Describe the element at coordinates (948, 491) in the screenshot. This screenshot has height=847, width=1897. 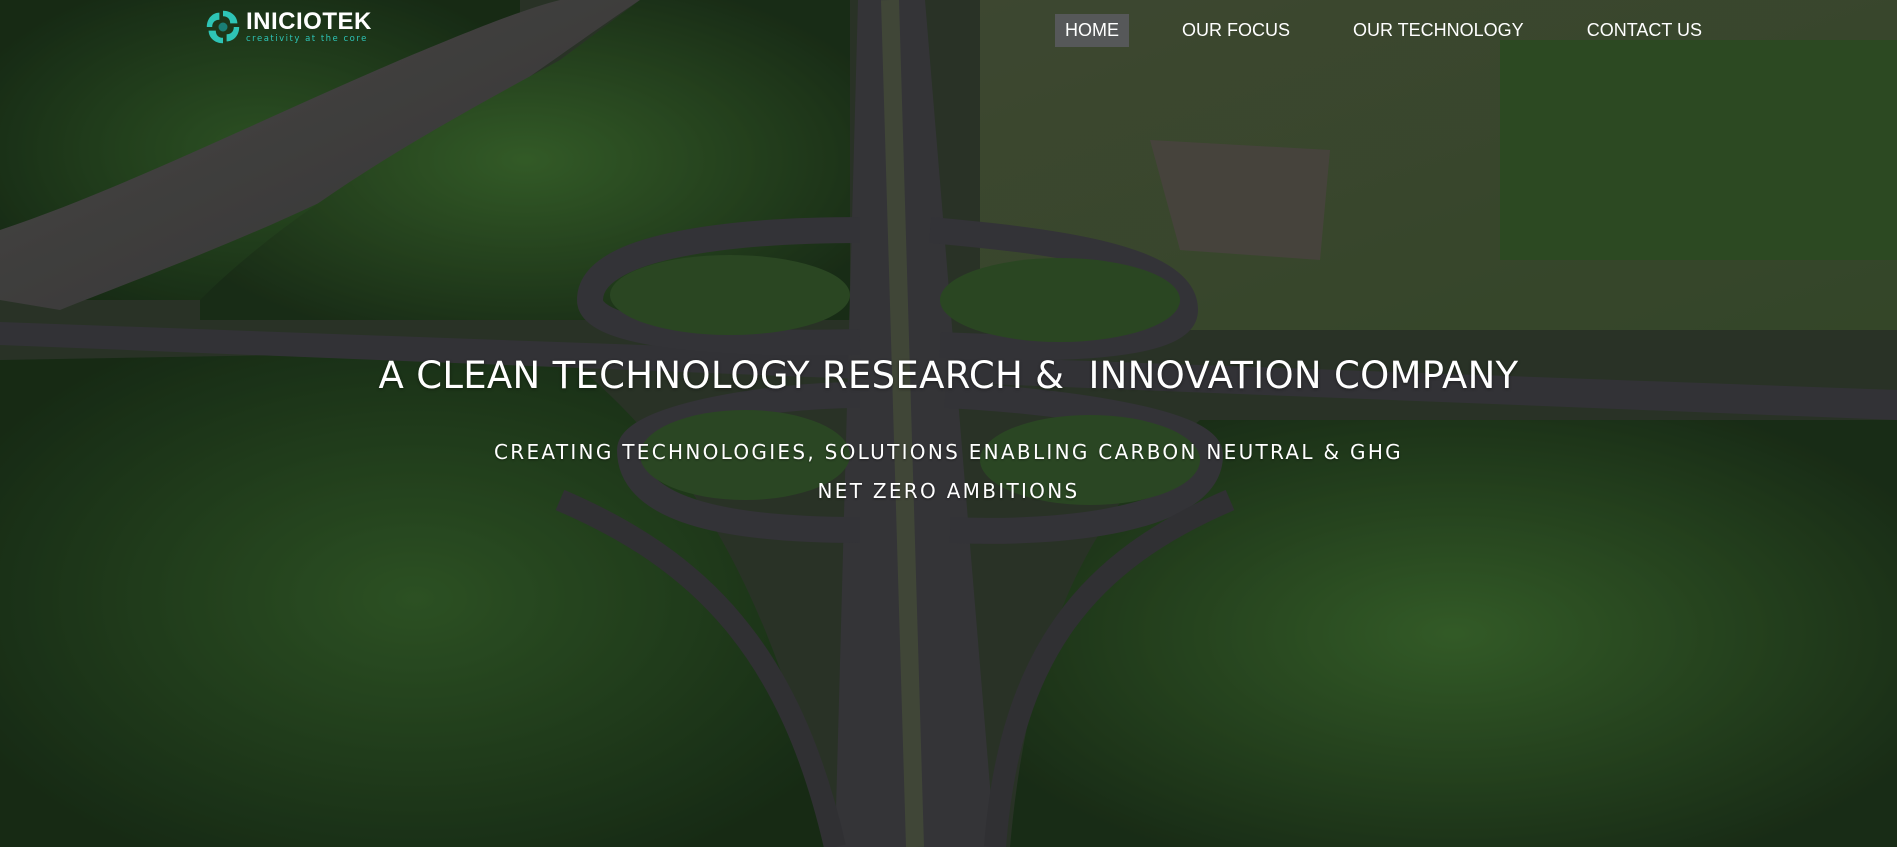
I see `hero-subline-2: NET ZERO AMBITIONS` at that location.